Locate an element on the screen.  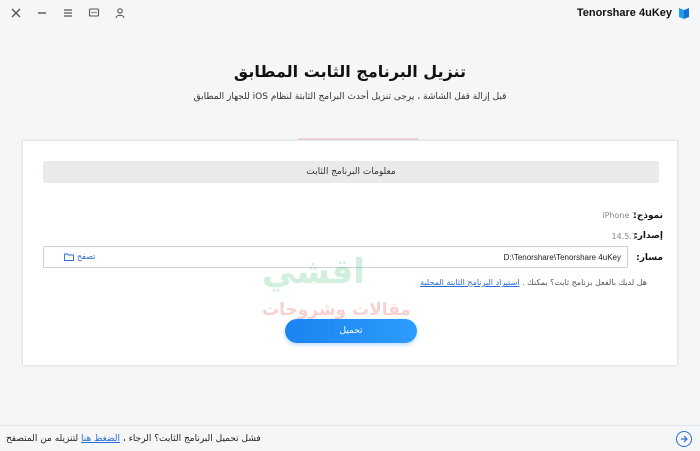
app-brand: Tenorshare 4uKey is located at coordinates (633, 13).